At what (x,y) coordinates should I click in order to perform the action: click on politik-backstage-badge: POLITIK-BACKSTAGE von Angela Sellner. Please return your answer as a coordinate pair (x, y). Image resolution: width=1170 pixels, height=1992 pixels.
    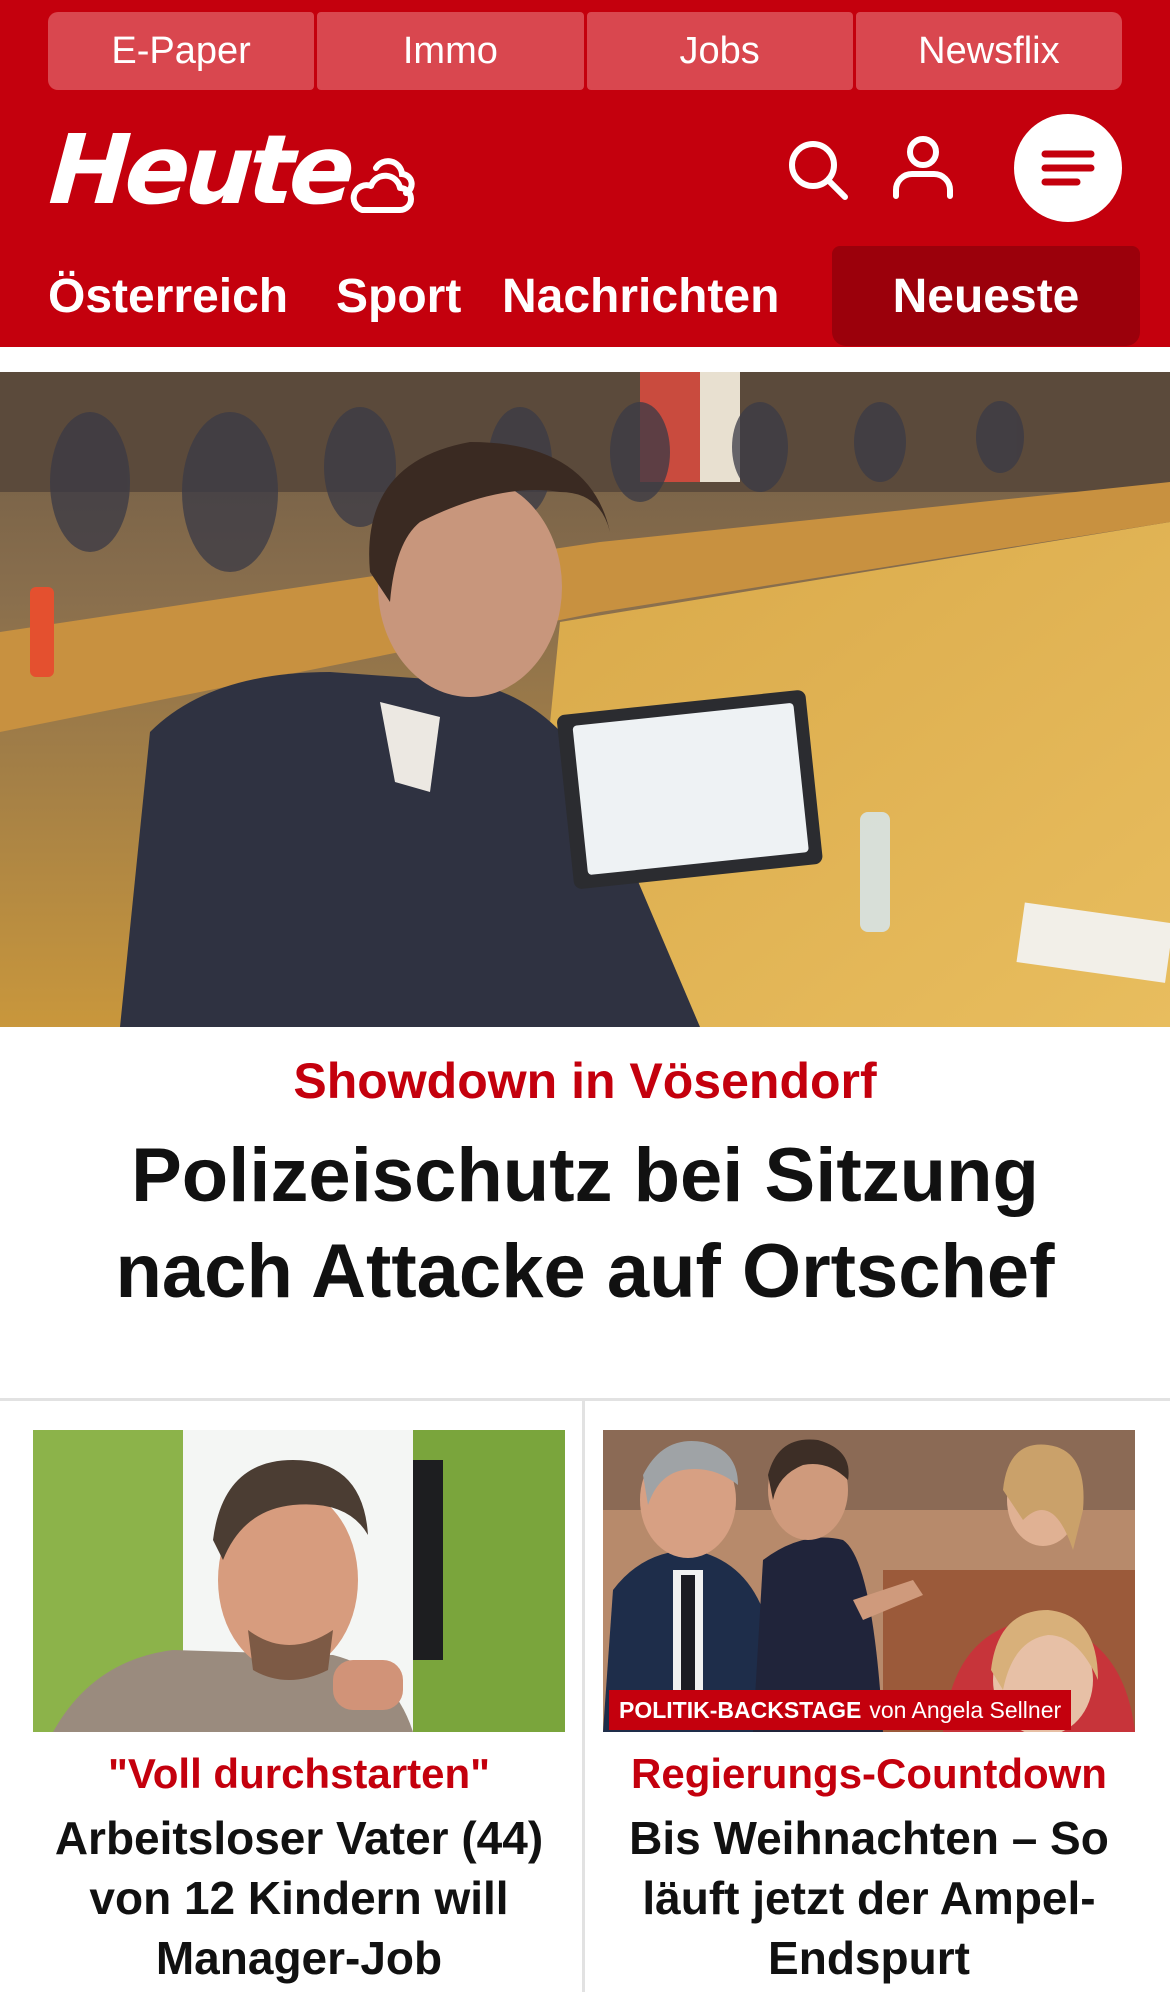
    Looking at the image, I should click on (840, 1710).